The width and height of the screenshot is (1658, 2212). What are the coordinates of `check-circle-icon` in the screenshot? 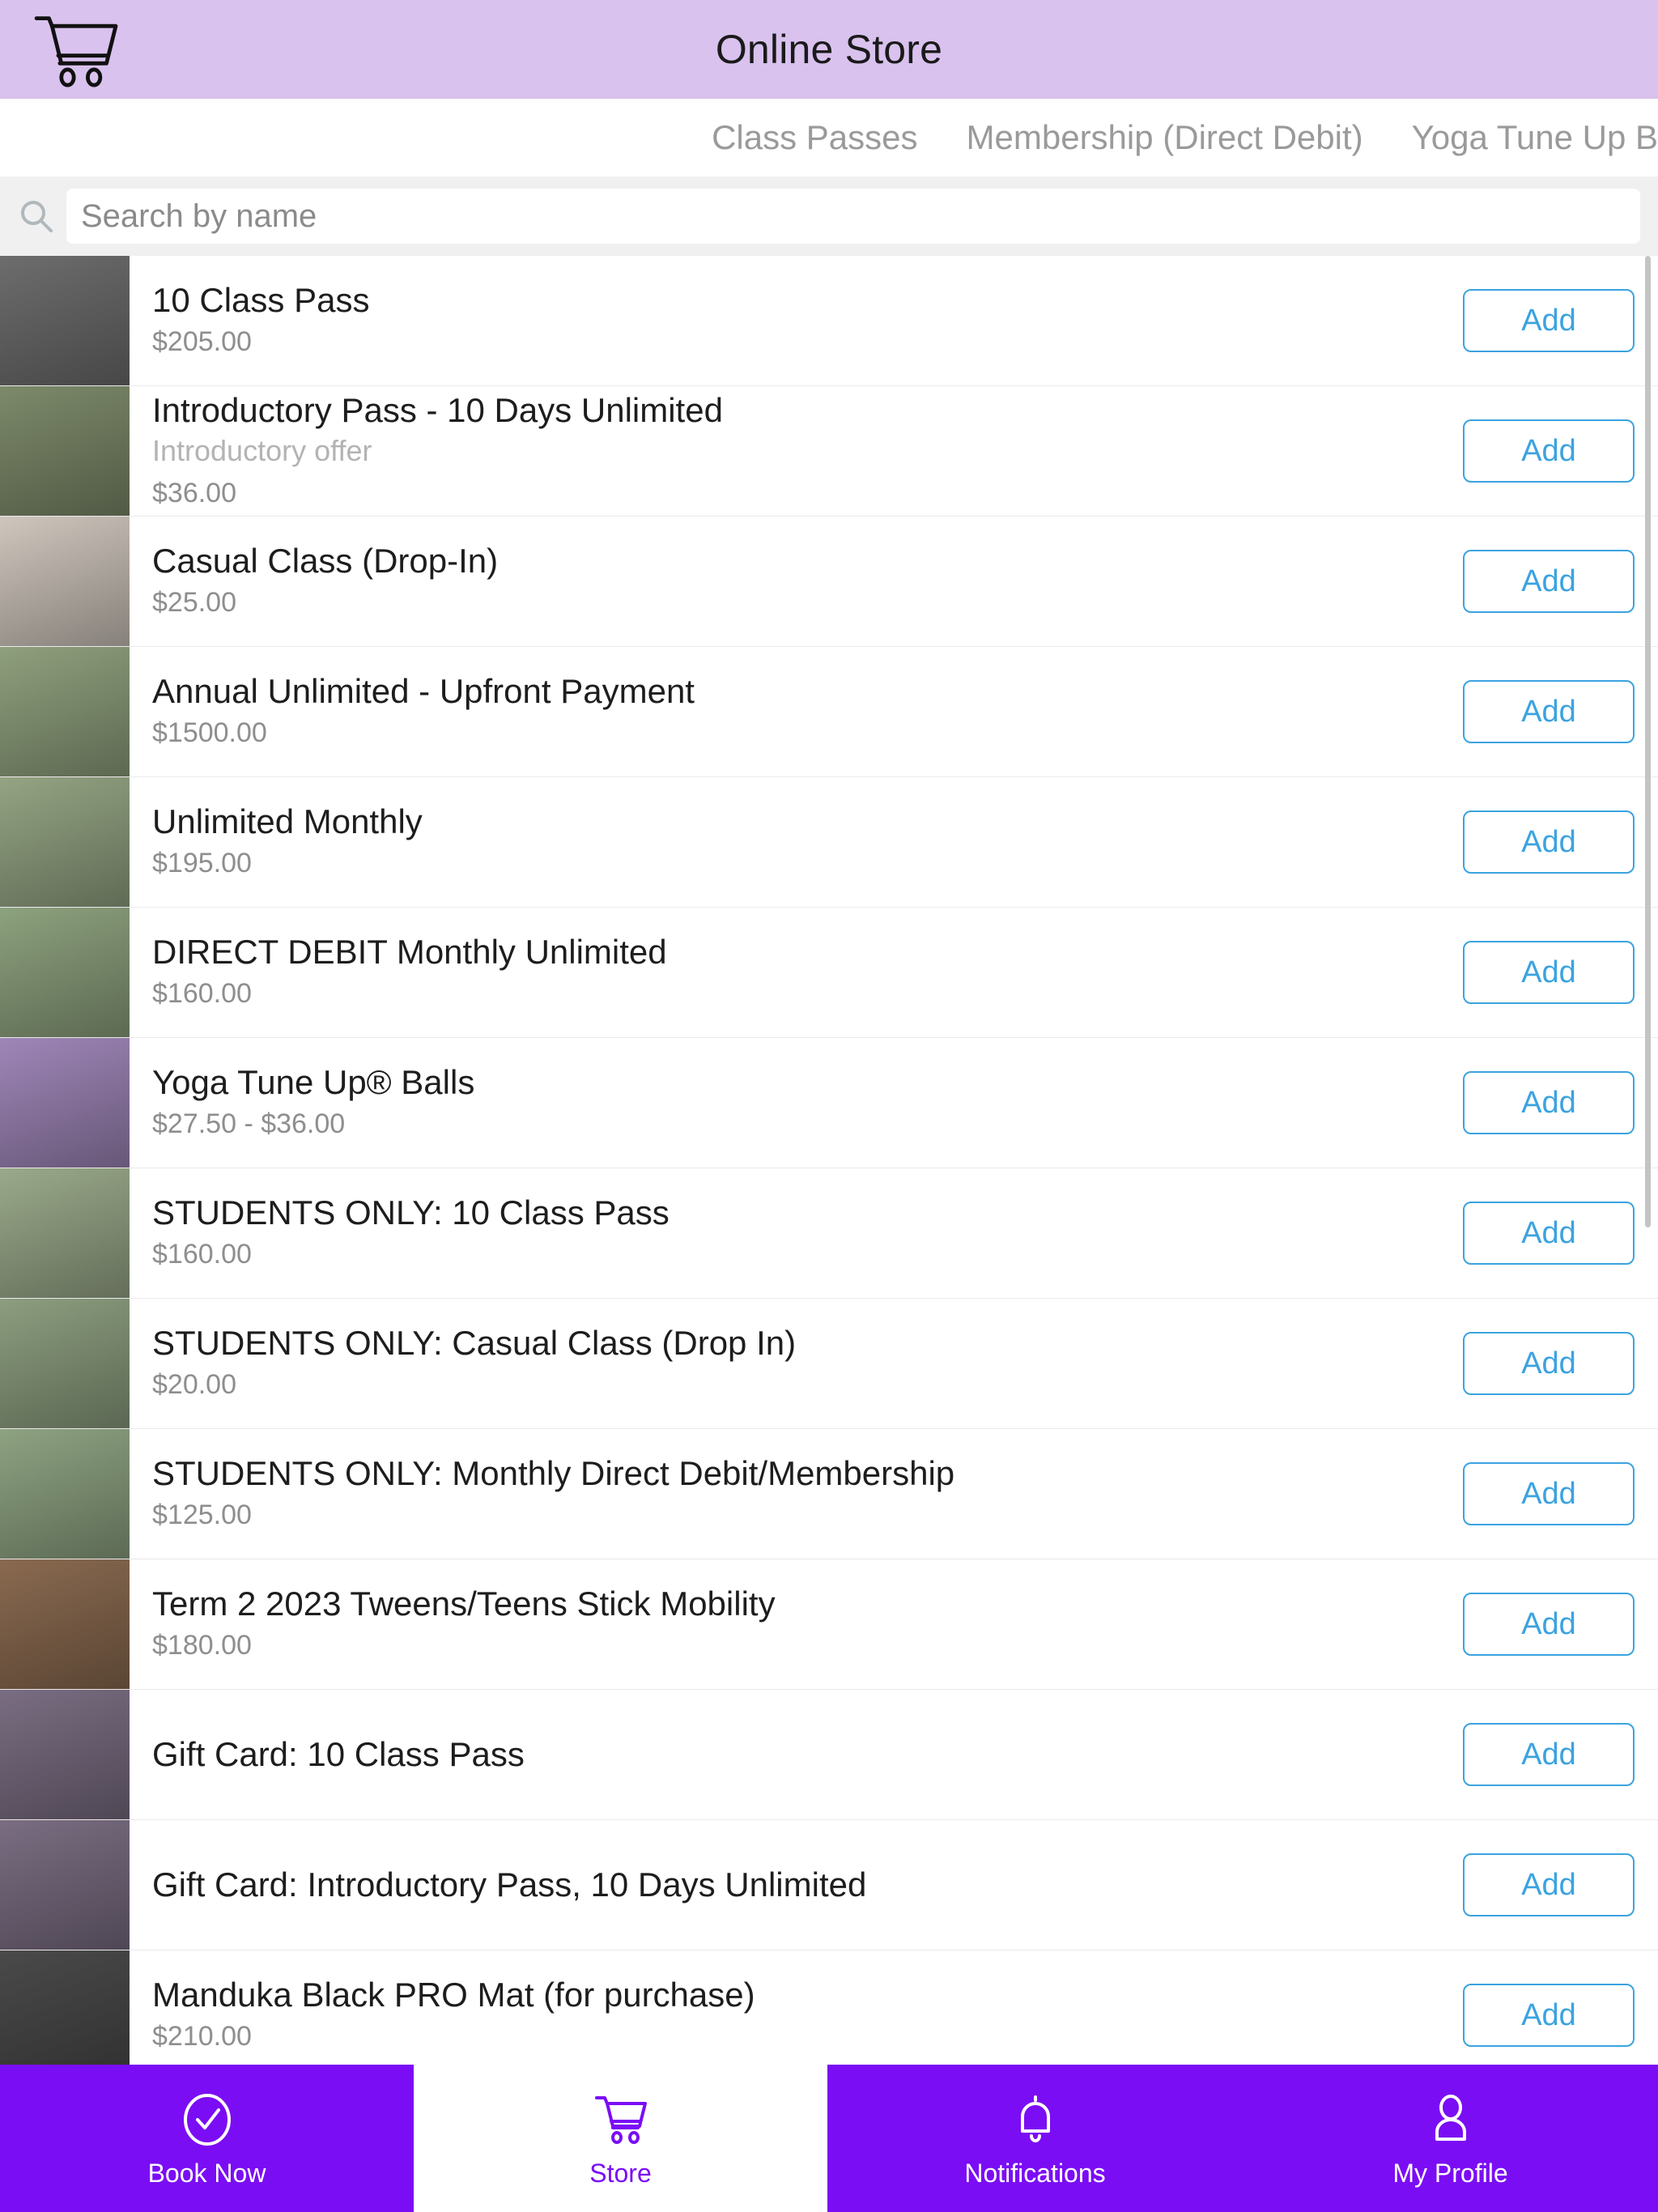 It's located at (207, 2120).